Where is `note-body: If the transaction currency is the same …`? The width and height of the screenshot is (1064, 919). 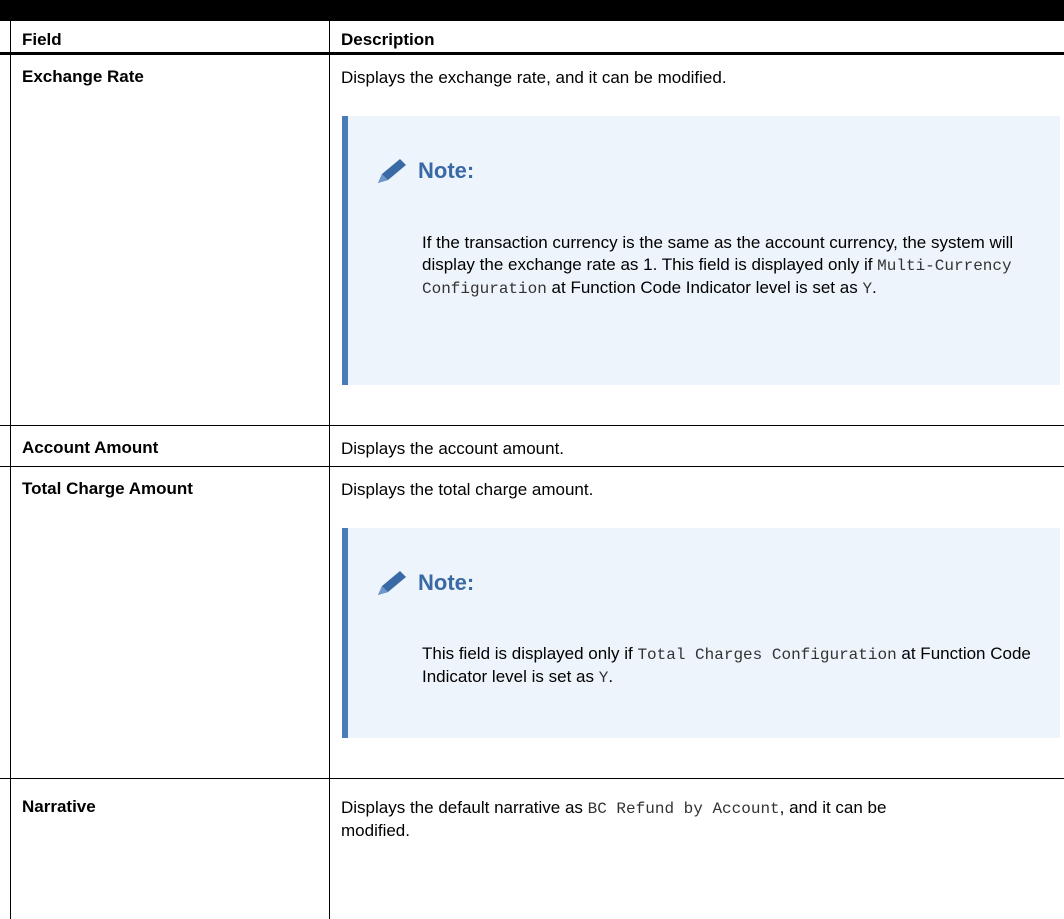
note-body: If the transaction currency is the same … is located at coordinates (733, 266).